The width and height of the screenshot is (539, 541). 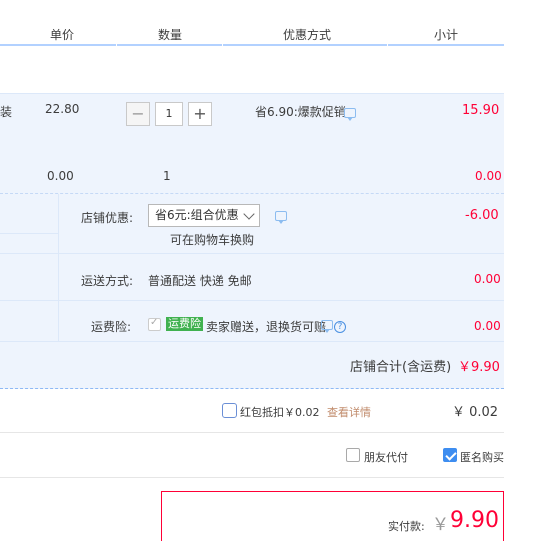 I want to click on shop-total-label: 店铺合计(含运费), so click(x=401, y=367).